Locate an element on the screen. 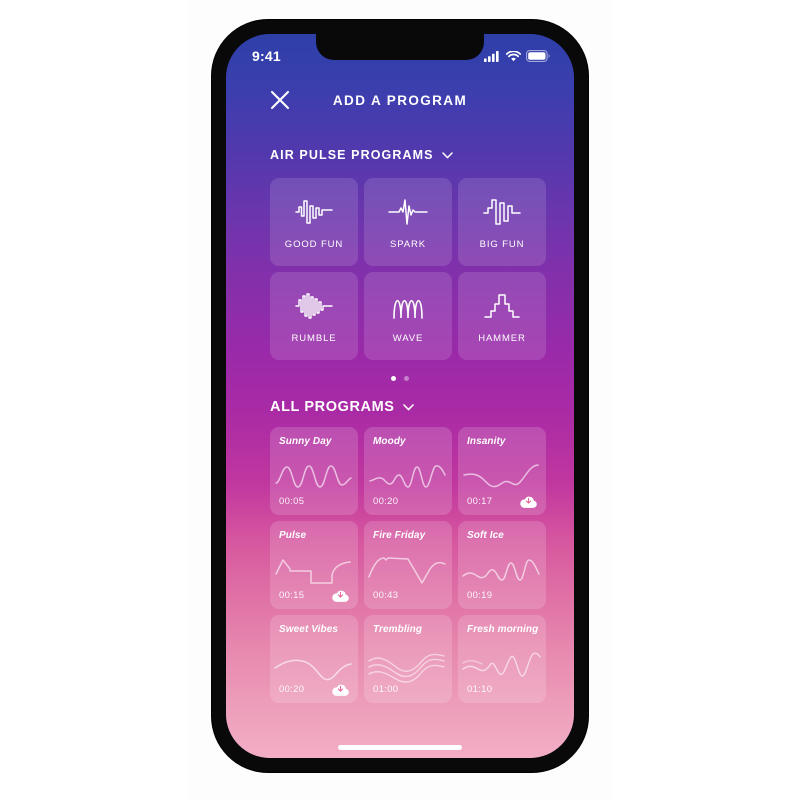 The image size is (800, 800). air-pulse-tile-big-fun: BIG FUN is located at coordinates (502, 222).